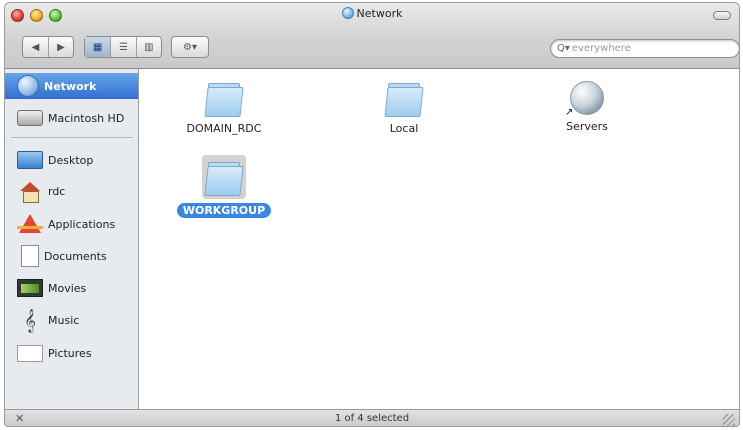  I want to click on window-title: Network, so click(372, 13).